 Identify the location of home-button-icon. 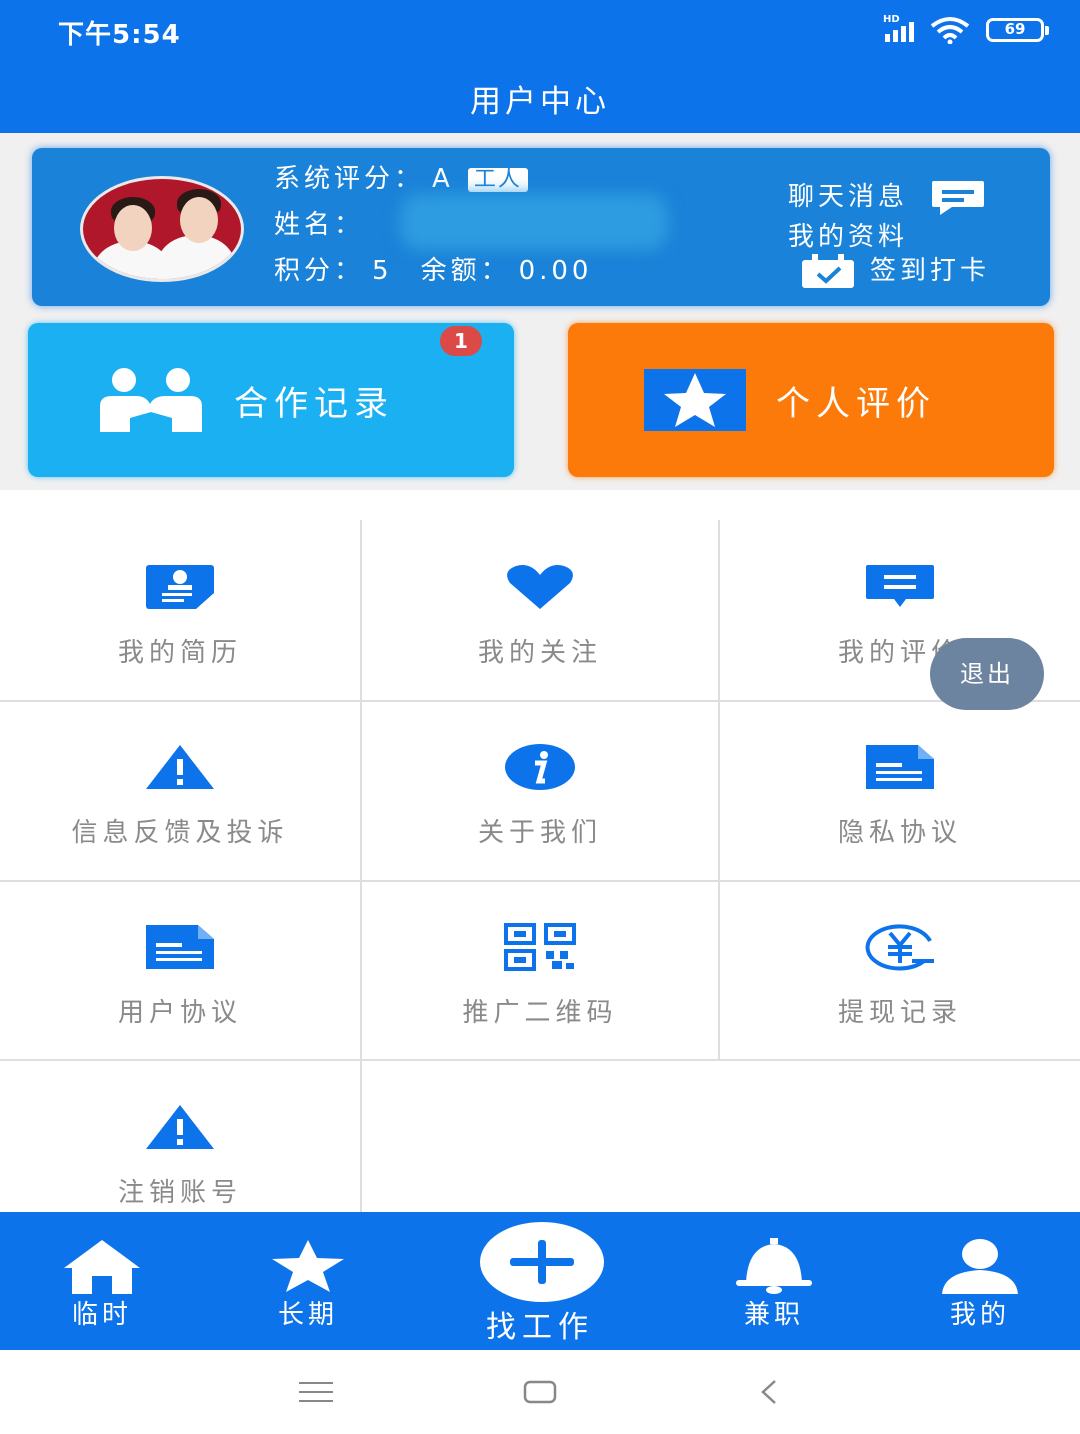
(540, 1392).